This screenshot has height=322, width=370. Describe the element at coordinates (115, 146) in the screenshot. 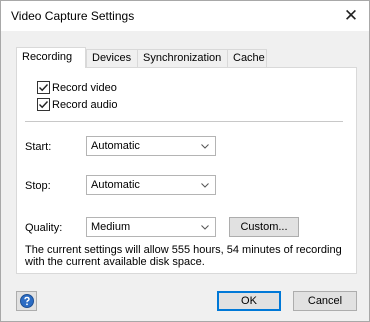

I see `start-select-value: Automatic` at that location.